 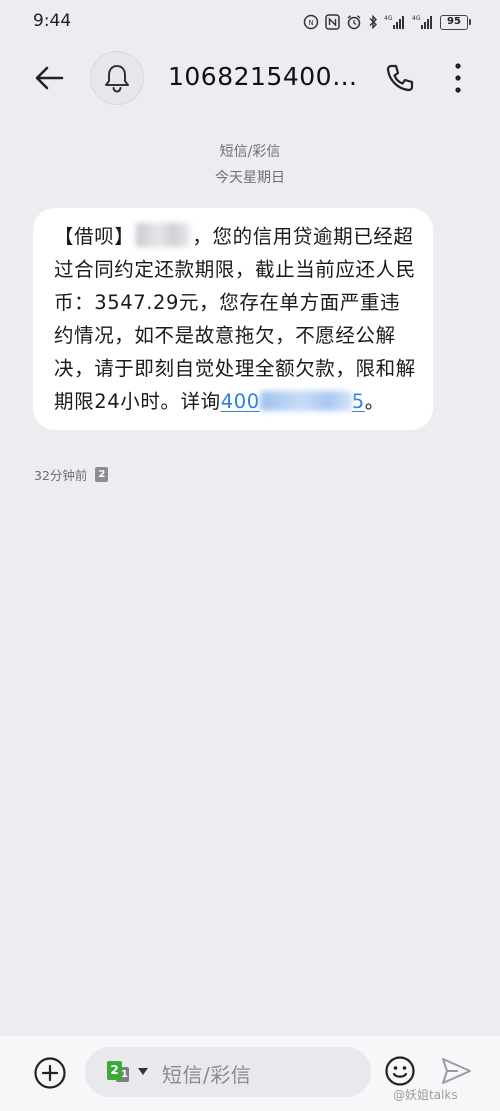 I want to click on status-bar: 9:44 N 4G 4G 95, so click(x=250, y=22).